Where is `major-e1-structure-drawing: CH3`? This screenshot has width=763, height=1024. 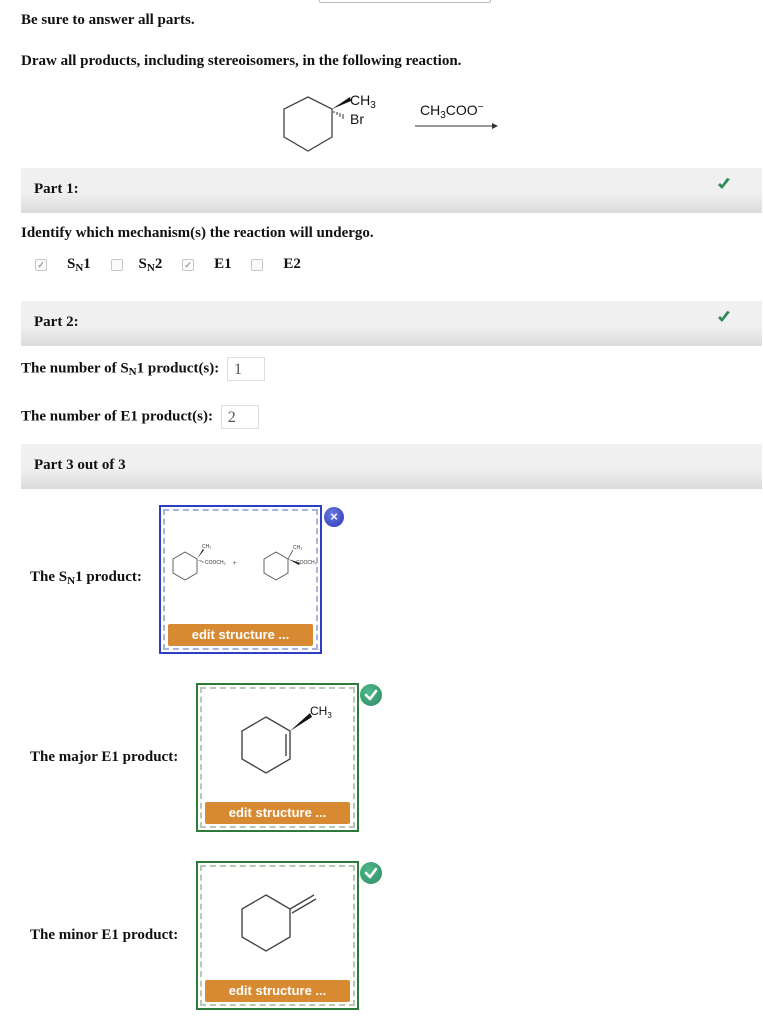
major-e1-structure-drawing: CH3 is located at coordinates (286, 739).